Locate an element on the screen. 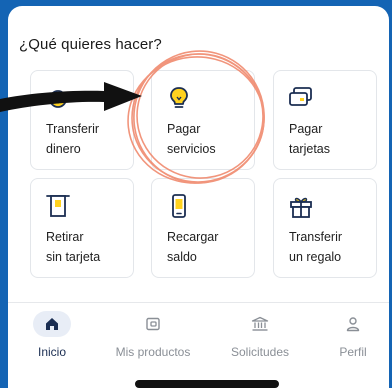  nav-item-label: Inicio is located at coordinates (51, 352).